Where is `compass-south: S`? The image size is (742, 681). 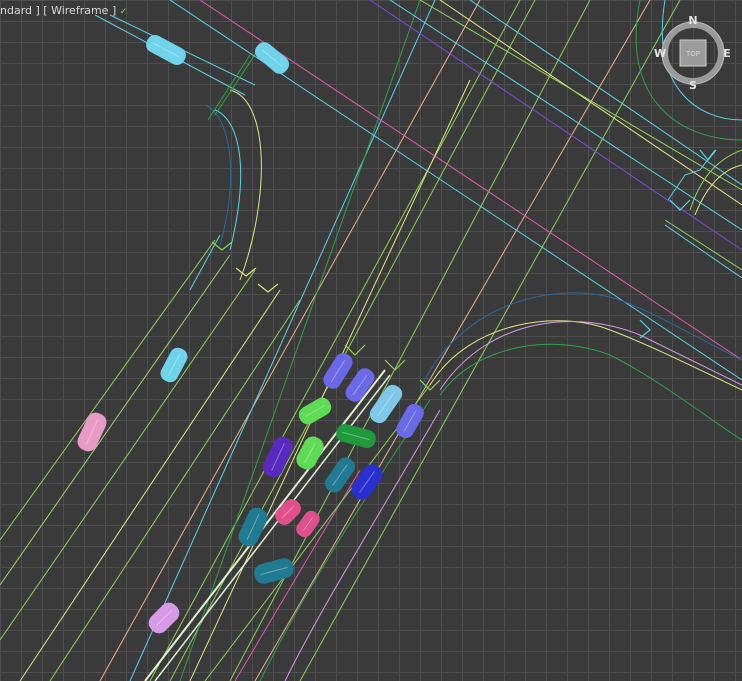
compass-south: S is located at coordinates (693, 85).